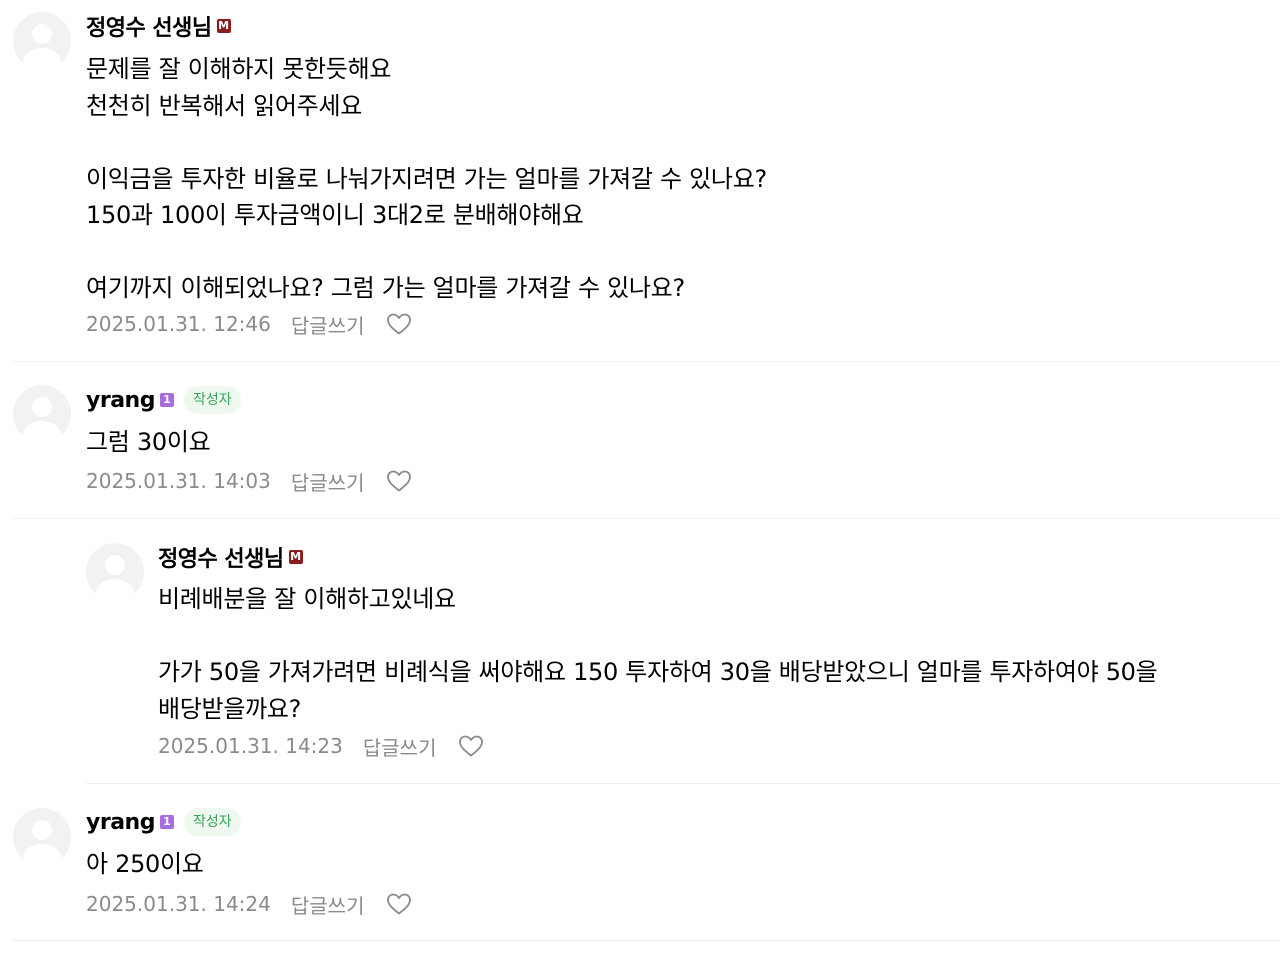 The height and width of the screenshot is (958, 1280). What do you see at coordinates (250, 746) in the screenshot?
I see `comment-date: 2025.01.31. 14:23` at bounding box center [250, 746].